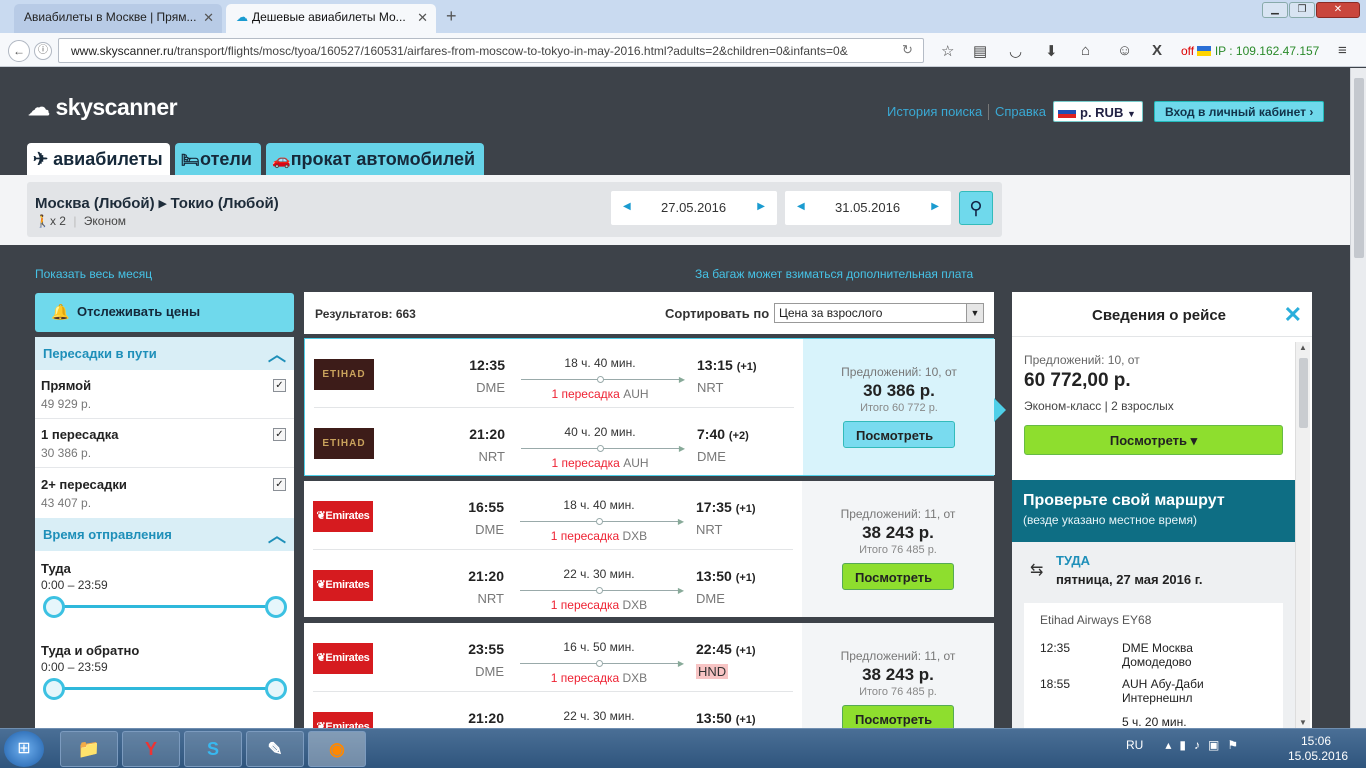 The width and height of the screenshot is (1366, 768). Describe the element at coordinates (451, 16) in the screenshot. I see `new-tab-icon: +` at that location.